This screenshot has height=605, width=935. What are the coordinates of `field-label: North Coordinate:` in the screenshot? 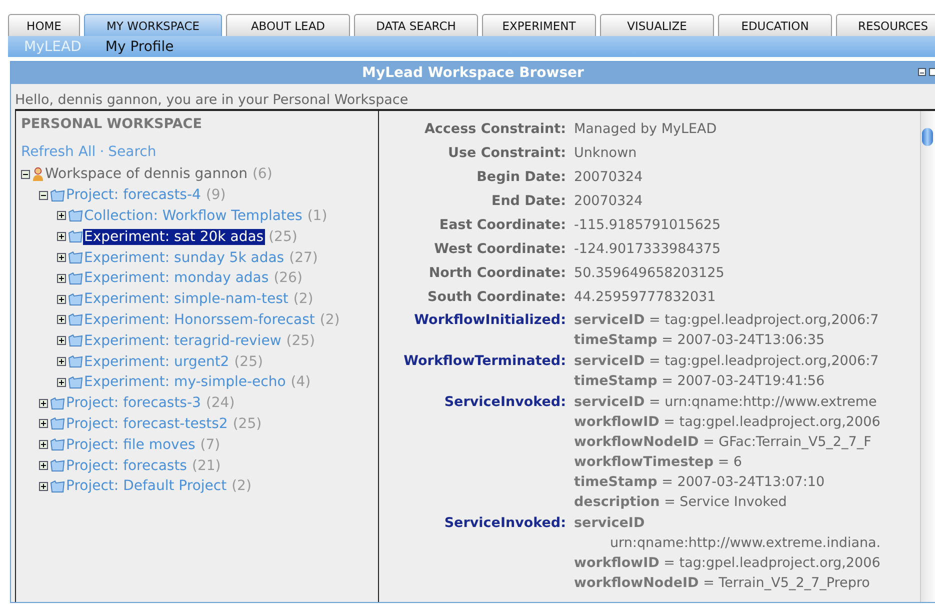 It's located at (497, 273).